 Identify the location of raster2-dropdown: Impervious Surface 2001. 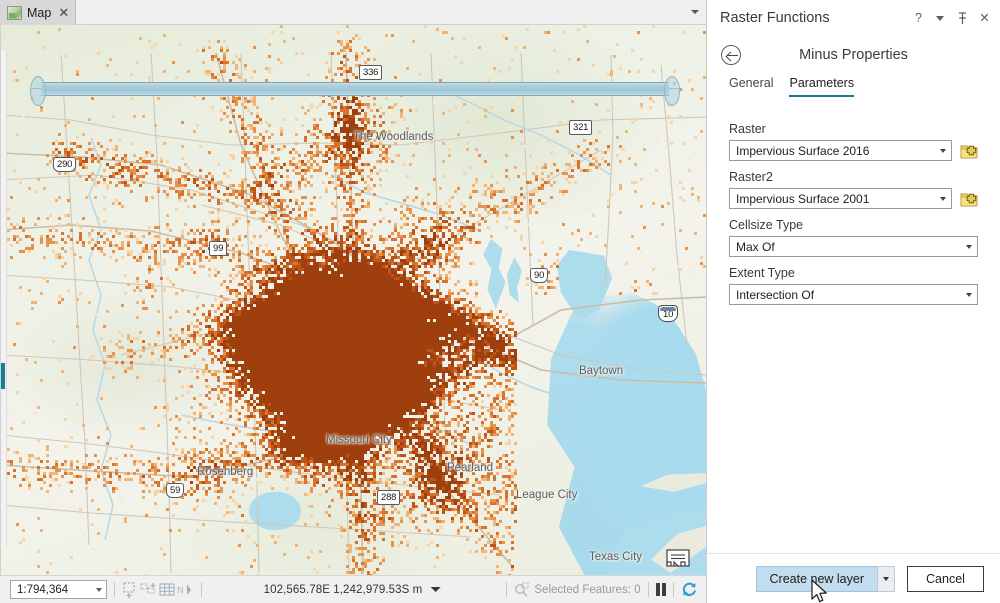
(840, 198).